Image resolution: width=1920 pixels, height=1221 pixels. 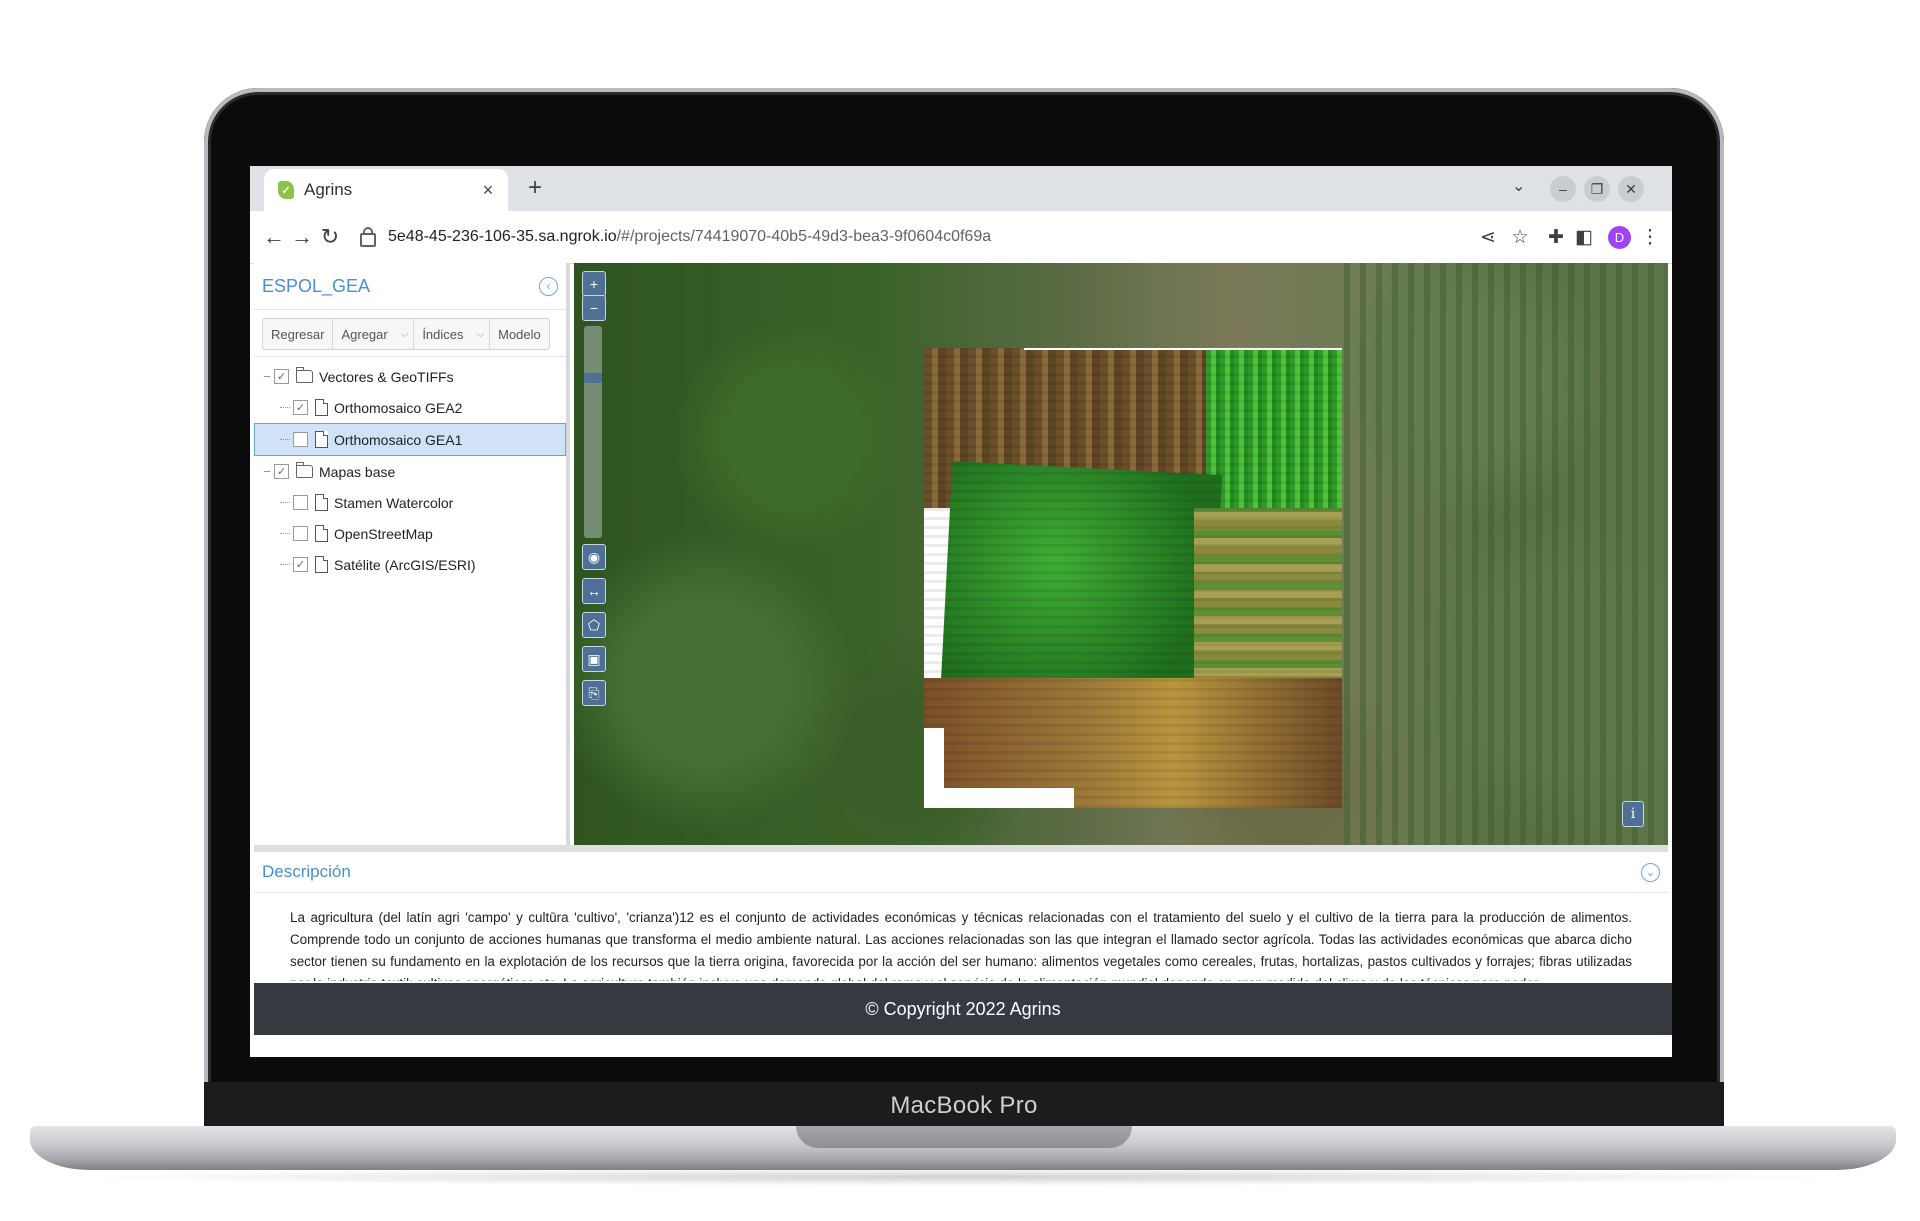 What do you see at coordinates (383, 533) in the screenshot?
I see `tree-label: OpenStreetMap` at bounding box center [383, 533].